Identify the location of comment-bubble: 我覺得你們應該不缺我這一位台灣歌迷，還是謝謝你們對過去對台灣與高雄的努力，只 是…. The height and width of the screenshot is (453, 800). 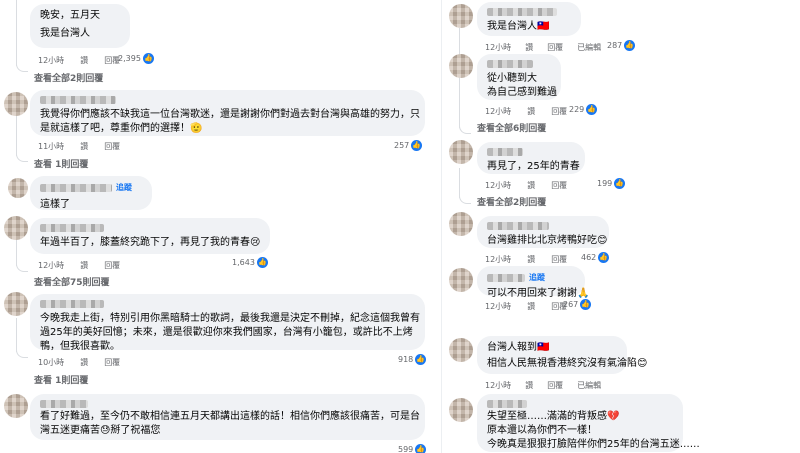
(227, 113).